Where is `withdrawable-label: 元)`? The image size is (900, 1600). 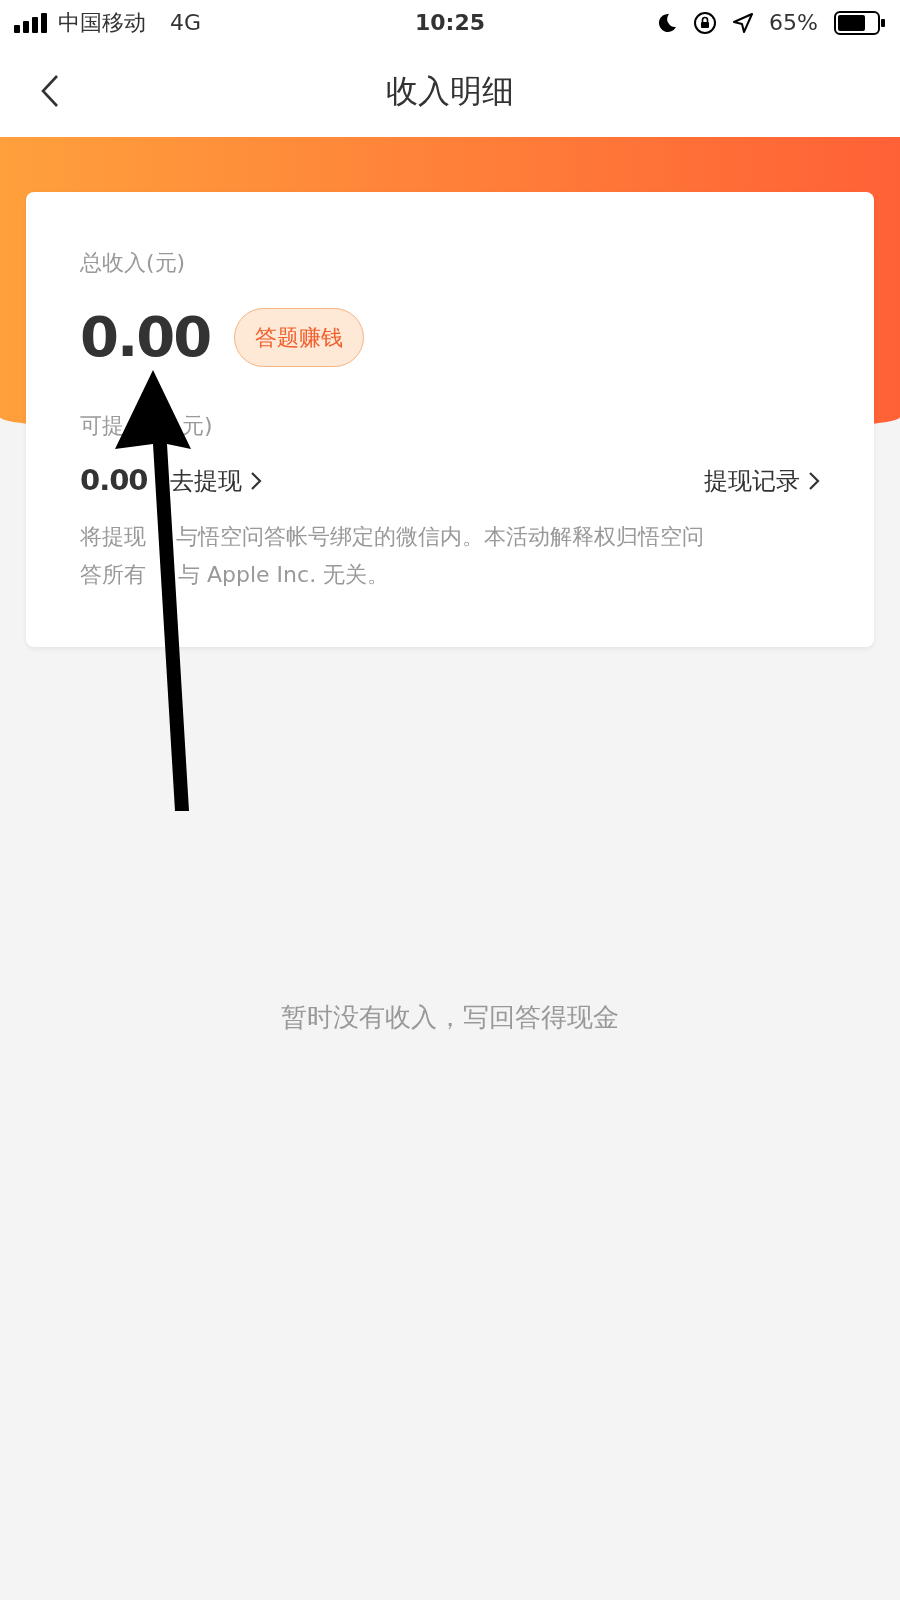 withdrawable-label: 元) is located at coordinates (197, 426).